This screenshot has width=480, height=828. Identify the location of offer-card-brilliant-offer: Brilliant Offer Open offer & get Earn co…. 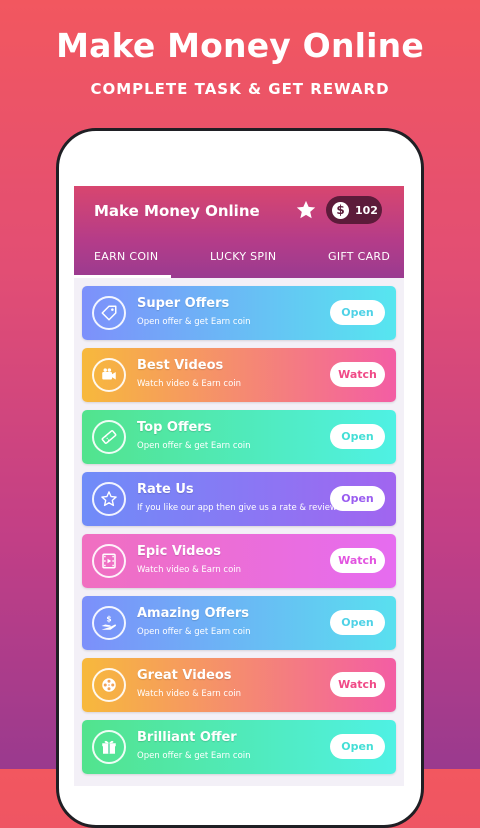
(239, 747).